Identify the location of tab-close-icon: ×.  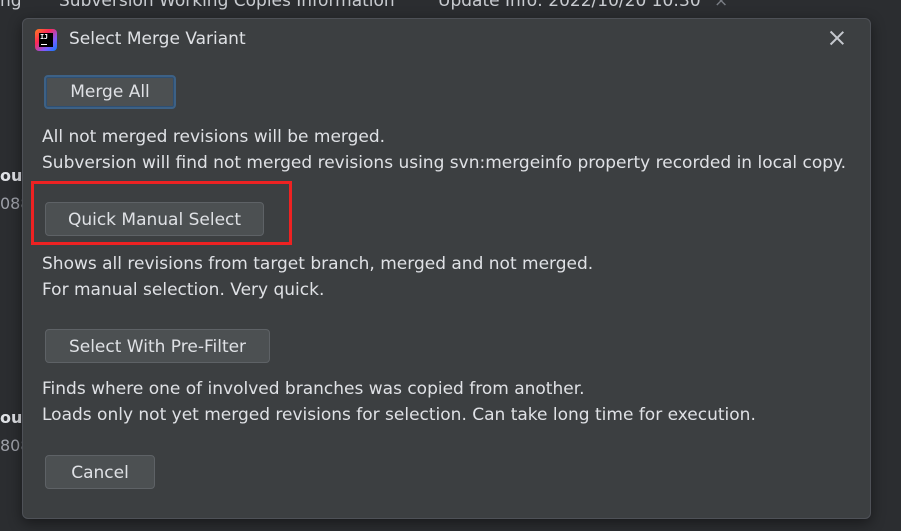
(721, 5).